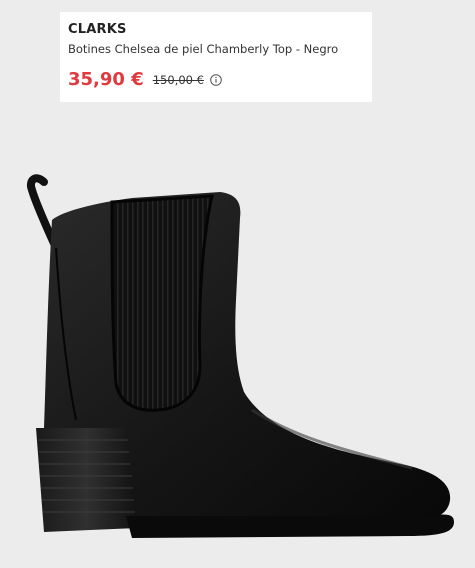  What do you see at coordinates (97, 29) in the screenshot?
I see `brand-name: CLARKS` at bounding box center [97, 29].